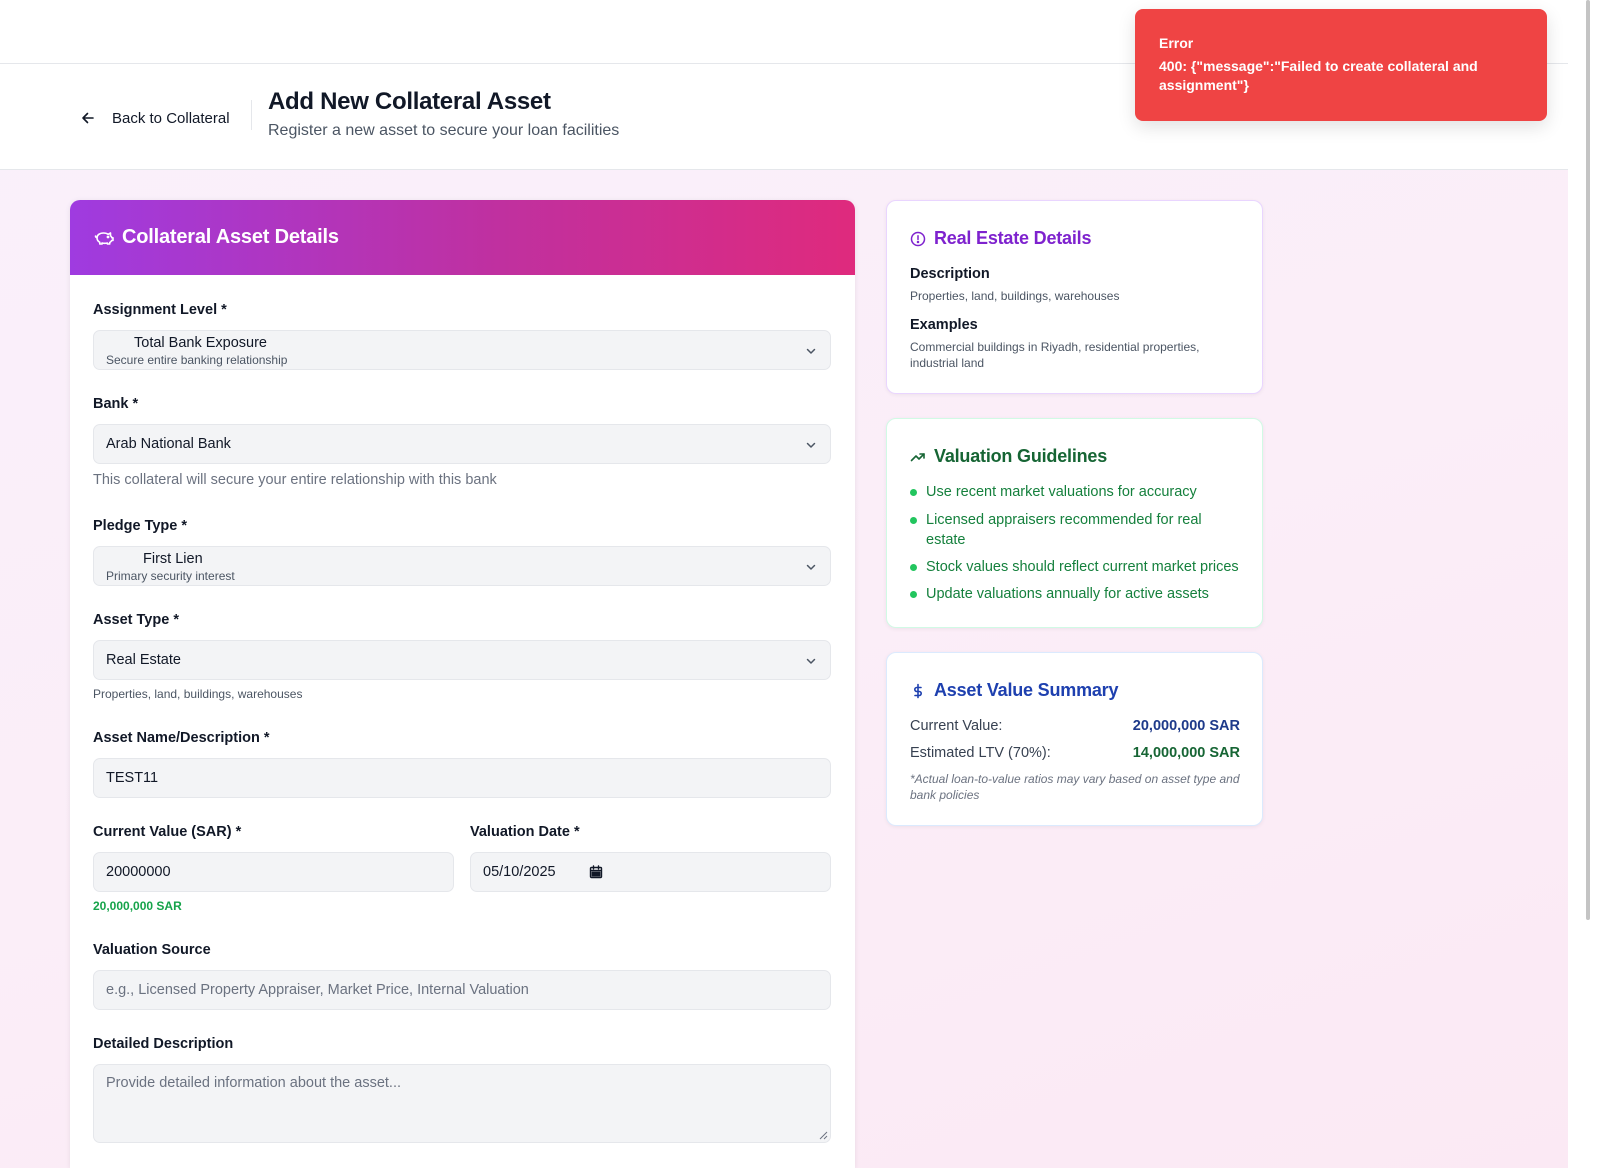 This screenshot has height=1168, width=1598. I want to click on asset-value-summary-title: Asset Value Summary, so click(1014, 690).